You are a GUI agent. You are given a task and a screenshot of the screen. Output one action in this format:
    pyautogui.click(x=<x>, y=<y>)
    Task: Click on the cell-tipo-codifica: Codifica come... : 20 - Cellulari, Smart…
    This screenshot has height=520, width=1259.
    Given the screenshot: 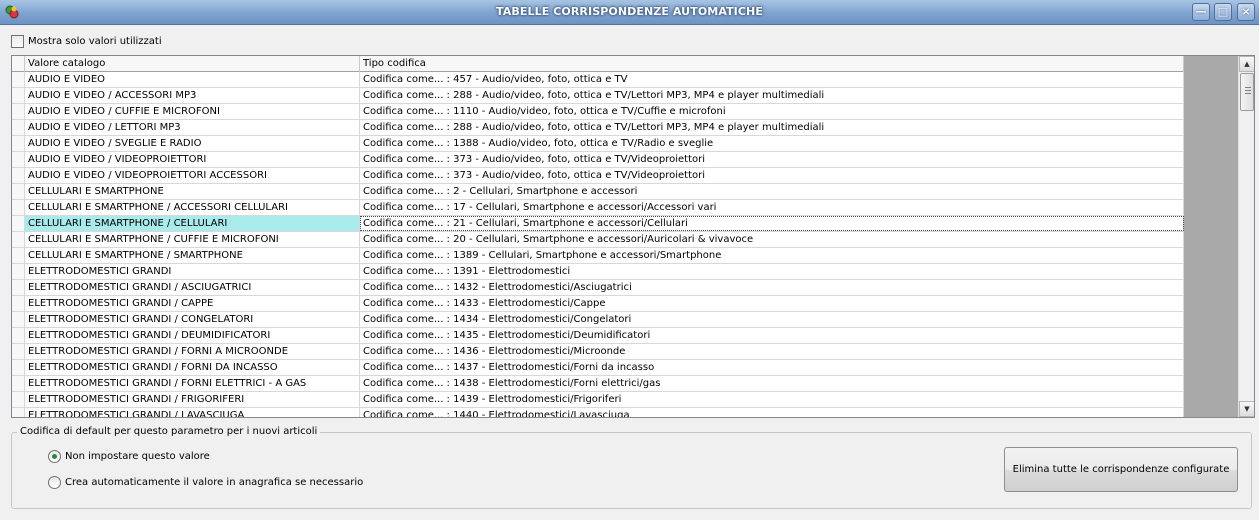 What is the action you would take?
    pyautogui.click(x=772, y=239)
    